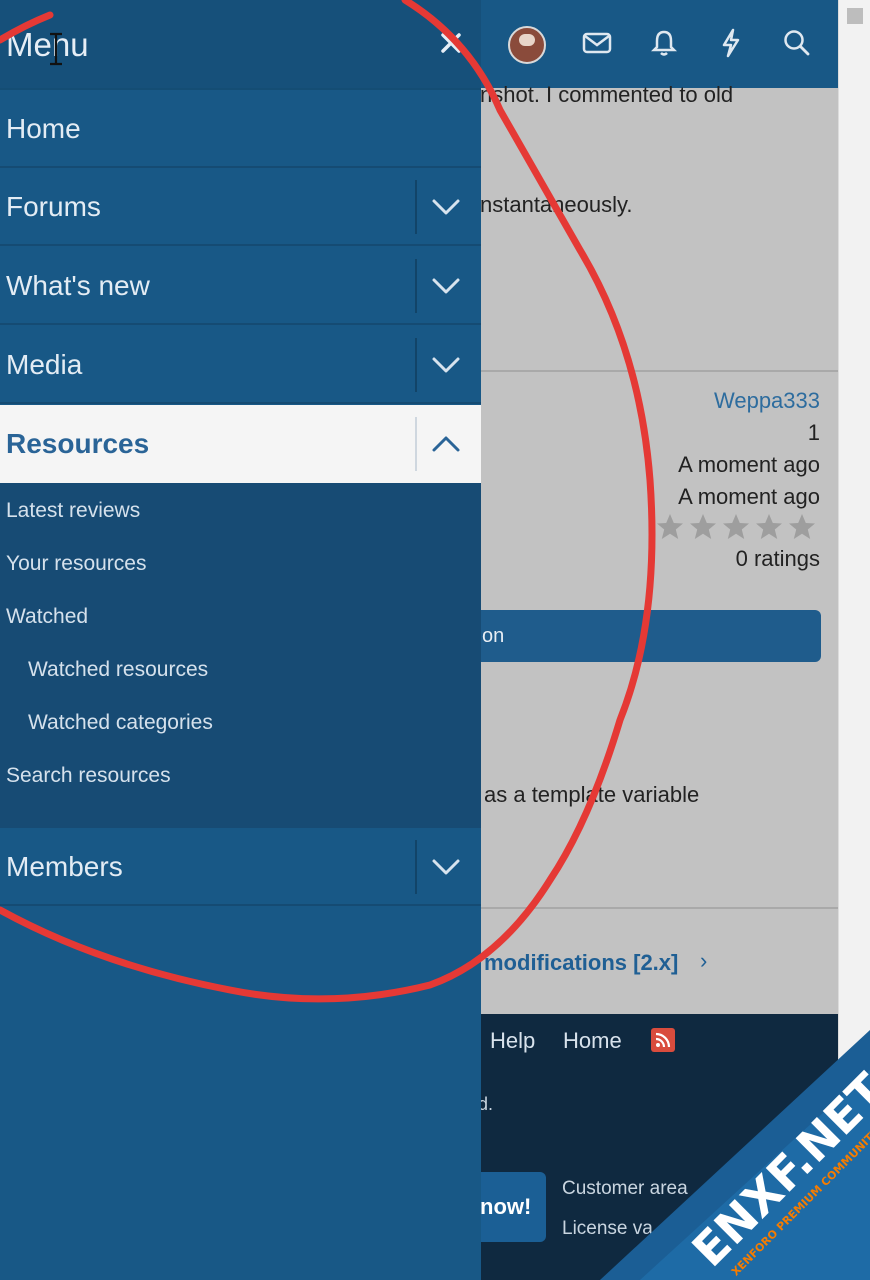  I want to click on author-link: Weppa333, so click(767, 401).